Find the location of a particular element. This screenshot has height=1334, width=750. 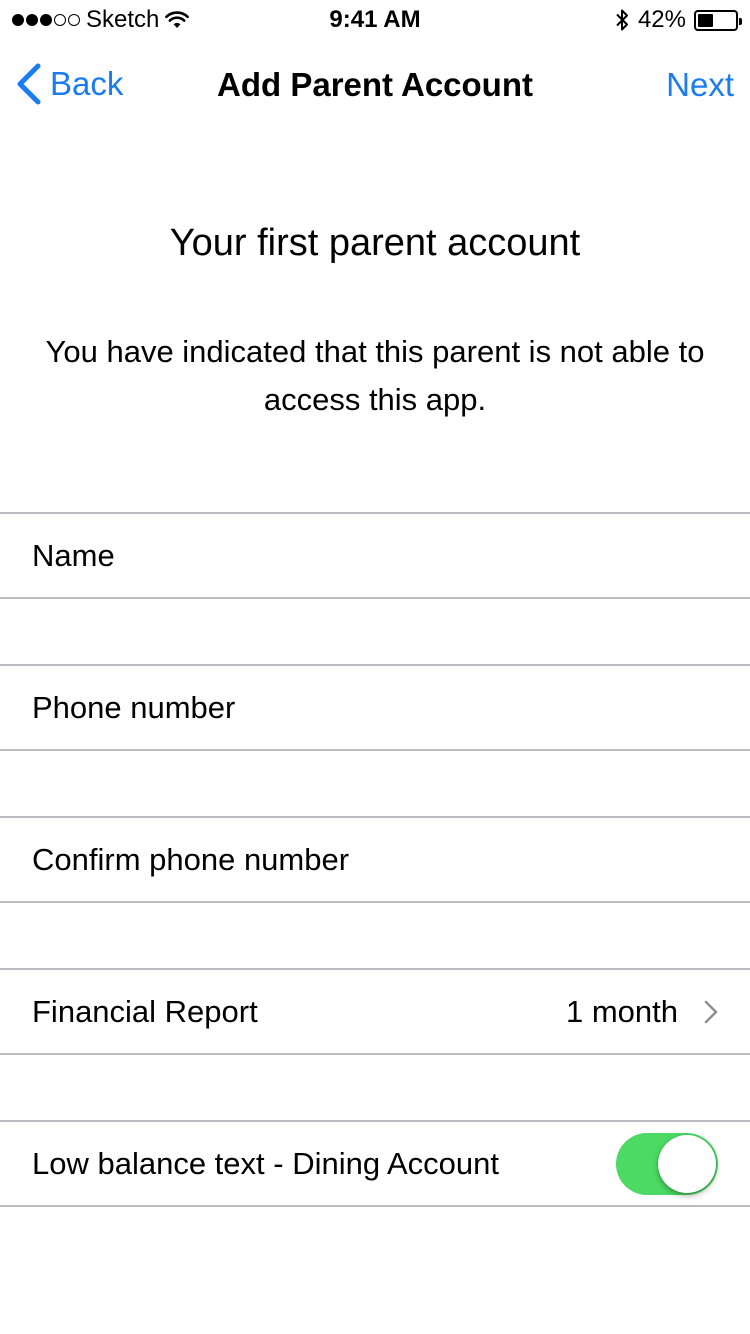

battery-tip is located at coordinates (740, 21).